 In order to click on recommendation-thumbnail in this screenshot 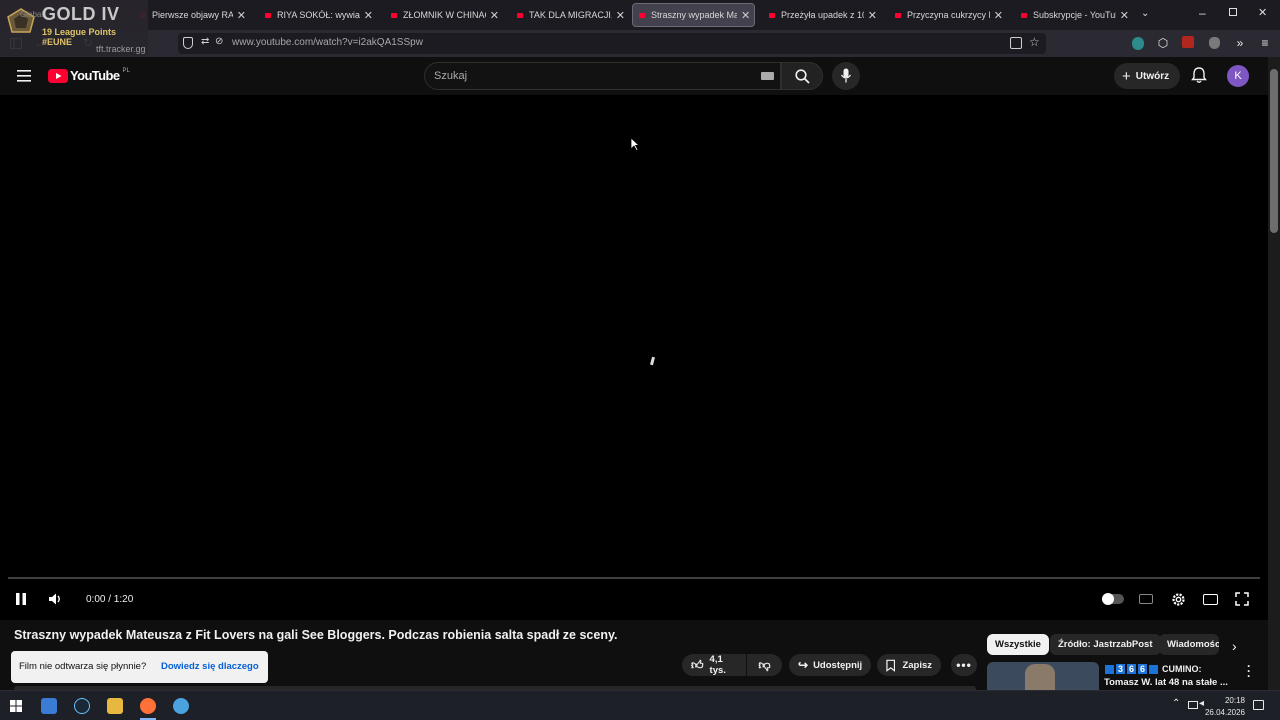, I will do `click(1043, 676)`.